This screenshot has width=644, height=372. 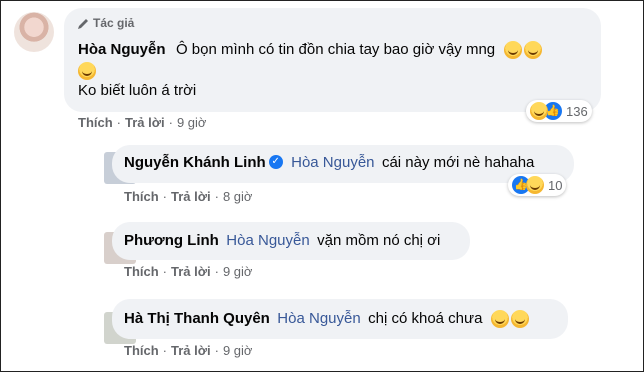 I want to click on comment-text: cái này mới nè hahaha, so click(x=458, y=162).